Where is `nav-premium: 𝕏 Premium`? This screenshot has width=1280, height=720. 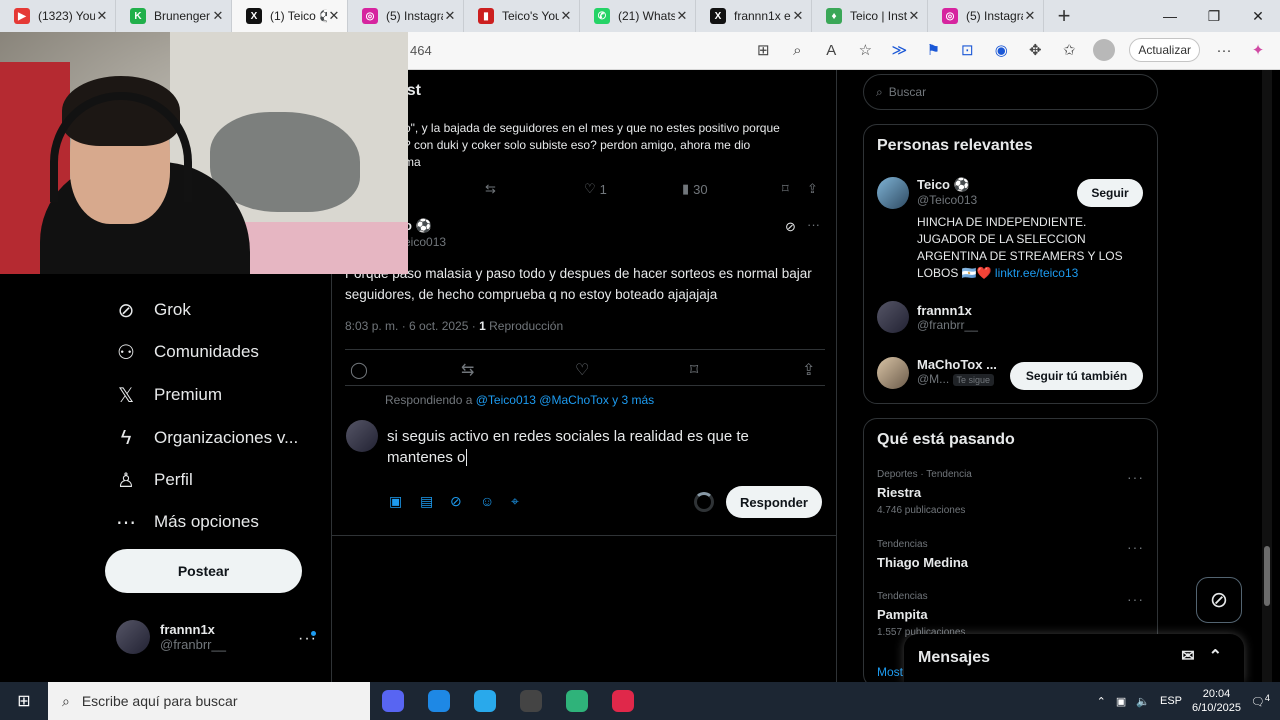 nav-premium: 𝕏 Premium is located at coordinates (168, 395).